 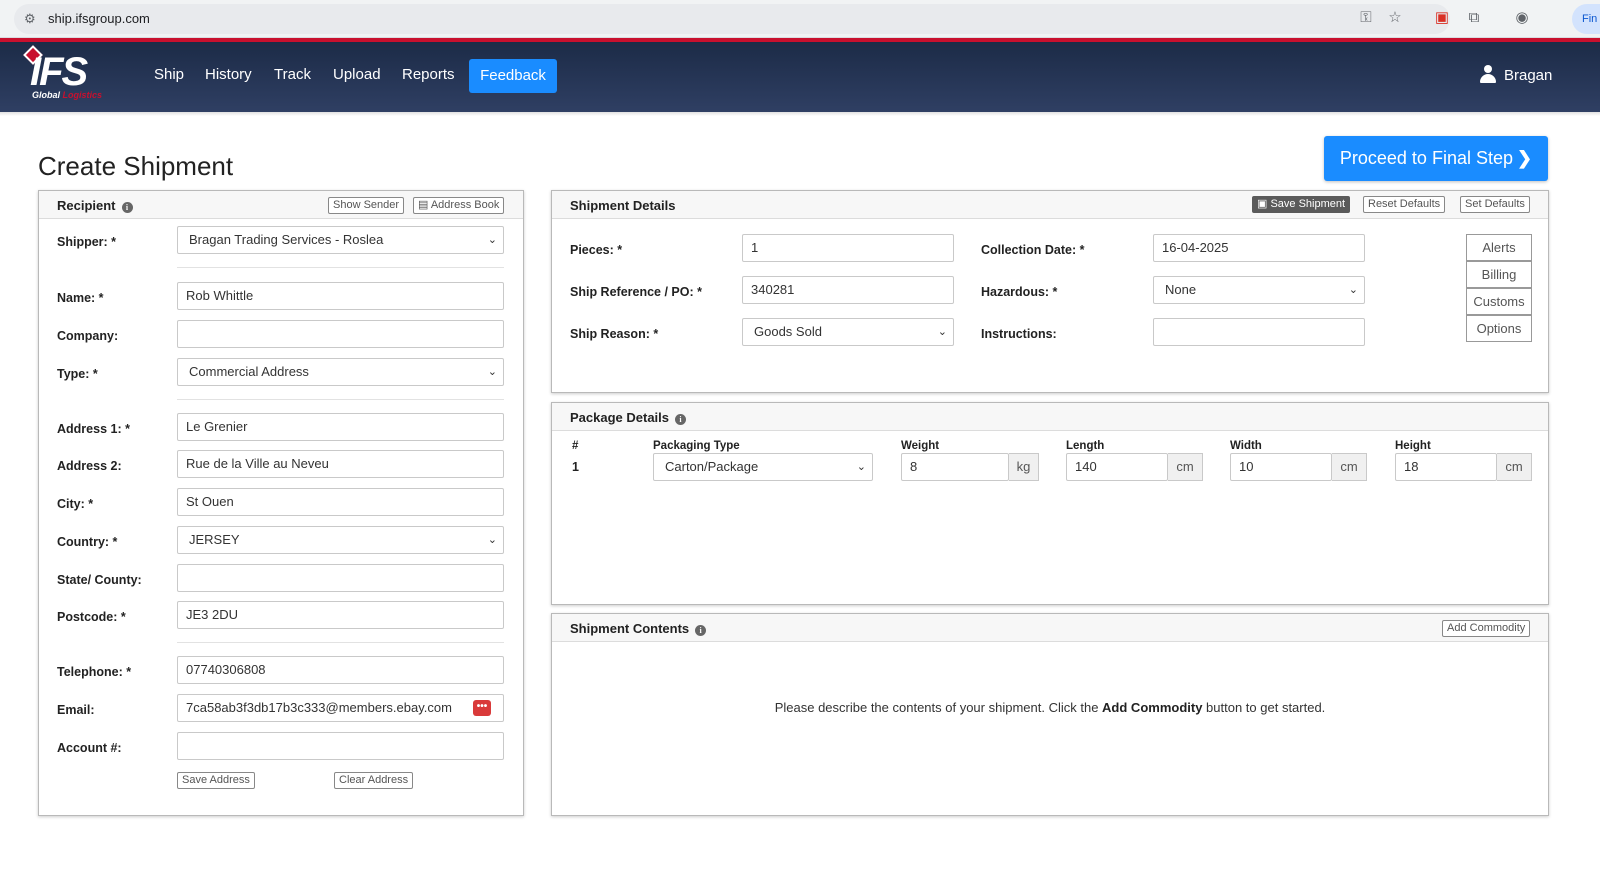 I want to click on clear-address-button: Clear Address, so click(x=374, y=780).